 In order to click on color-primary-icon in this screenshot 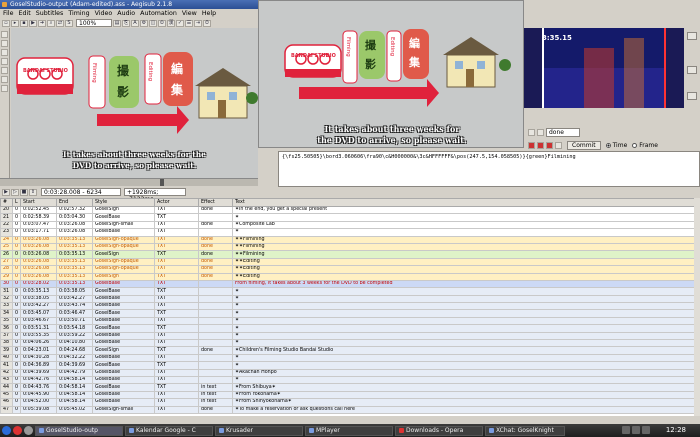, I will do `click(531, 145)`.